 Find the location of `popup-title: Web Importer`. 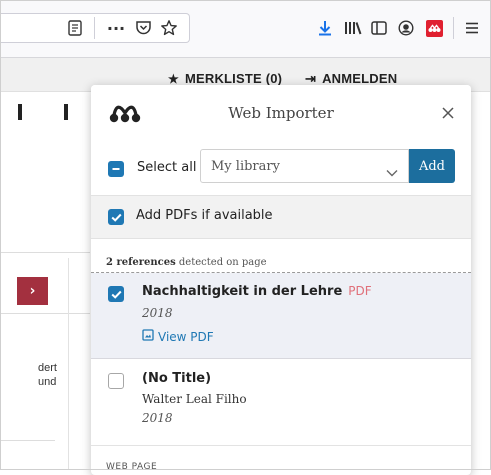

popup-title: Web Importer is located at coordinates (281, 113).